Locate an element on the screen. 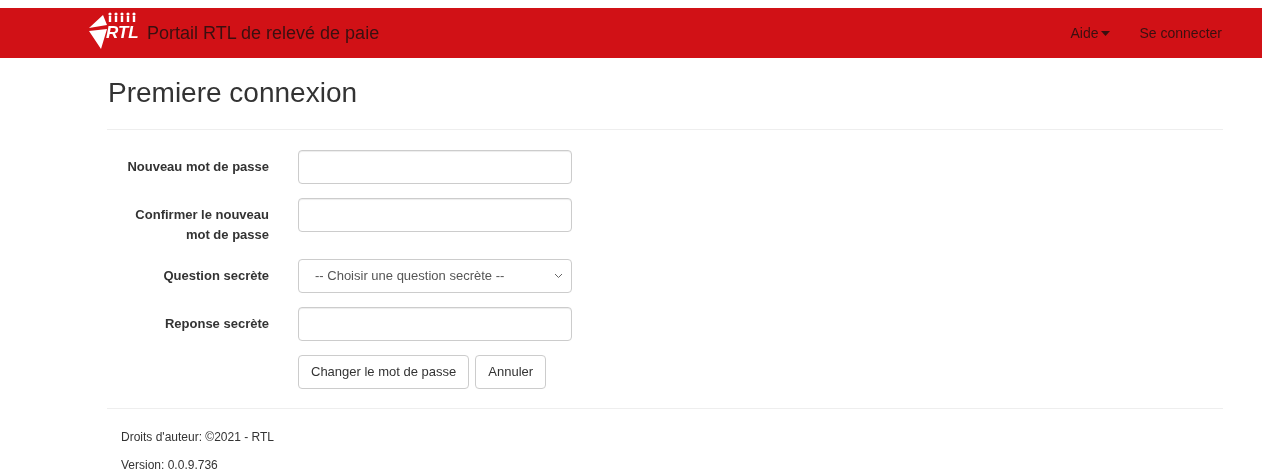 This screenshot has height=472, width=1262. field-label: Confirmer le nouveau mot de passe is located at coordinates (201, 224).